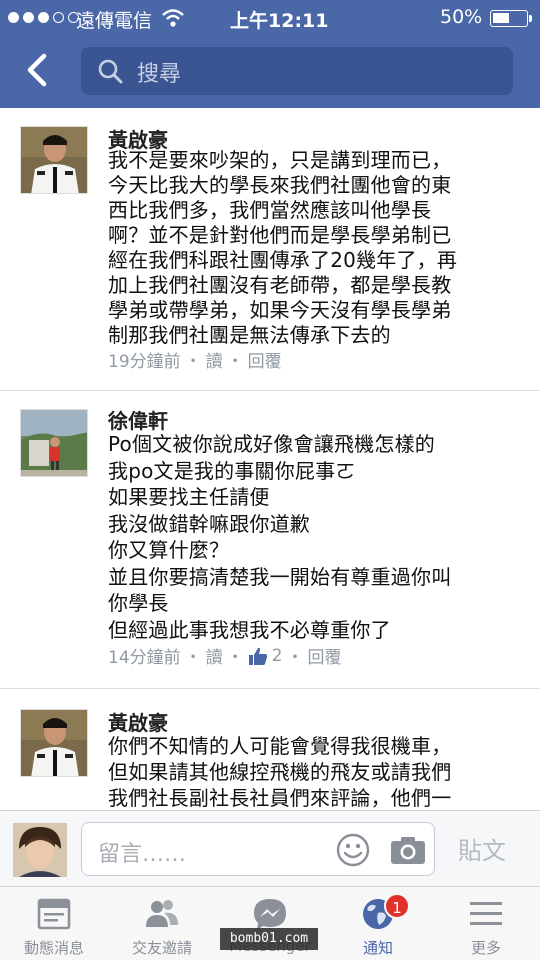 Image resolution: width=540 pixels, height=960 pixels. I want to click on tab-notifications: 1 通知, so click(378, 923).